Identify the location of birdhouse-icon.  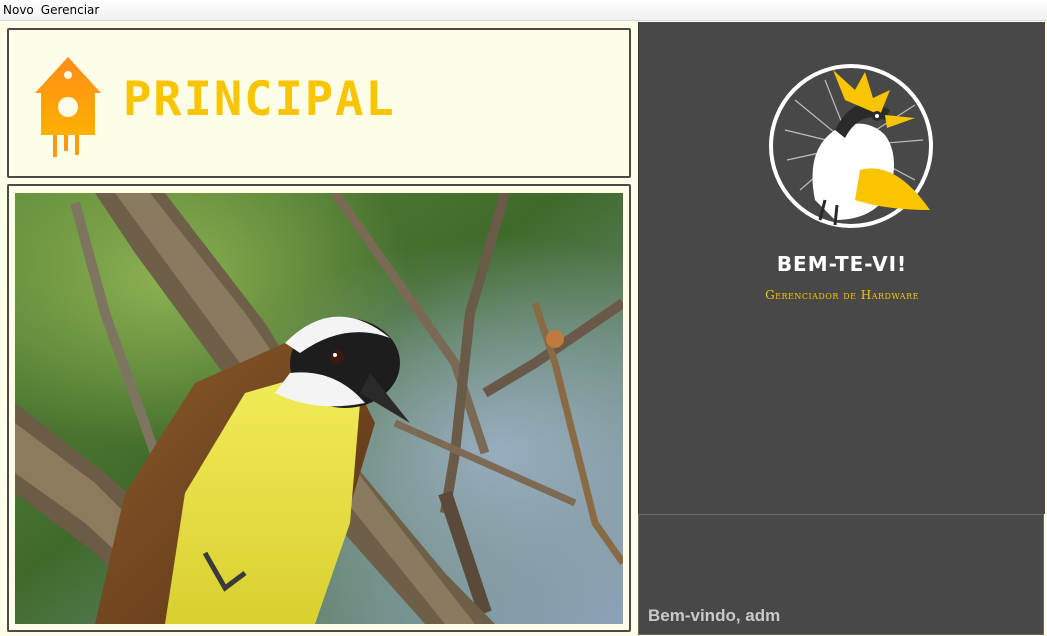
(68, 107).